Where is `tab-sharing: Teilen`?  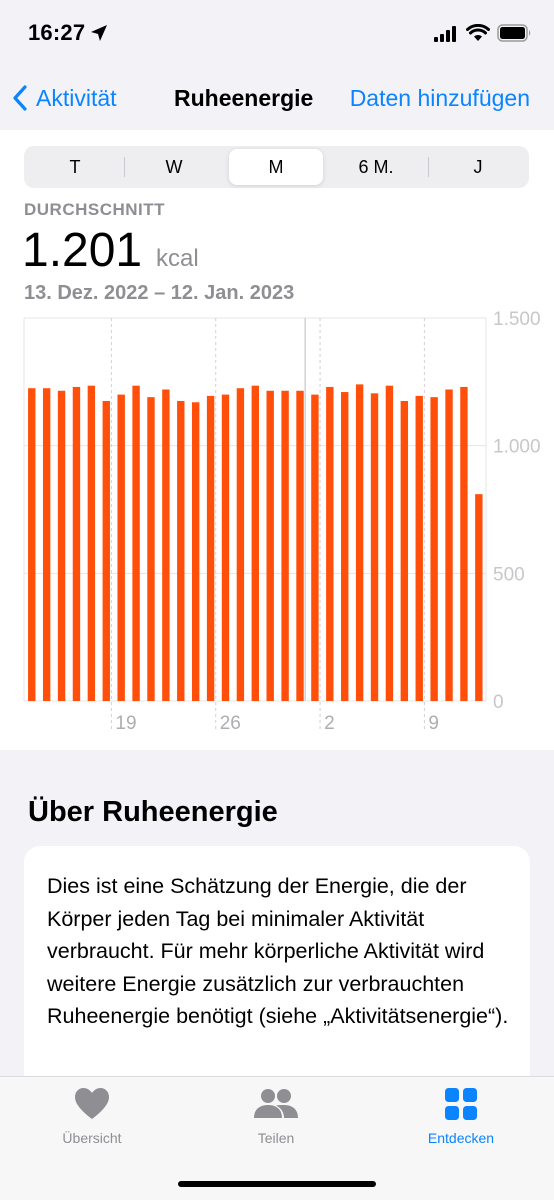
tab-sharing: Teilen is located at coordinates (276, 1116).